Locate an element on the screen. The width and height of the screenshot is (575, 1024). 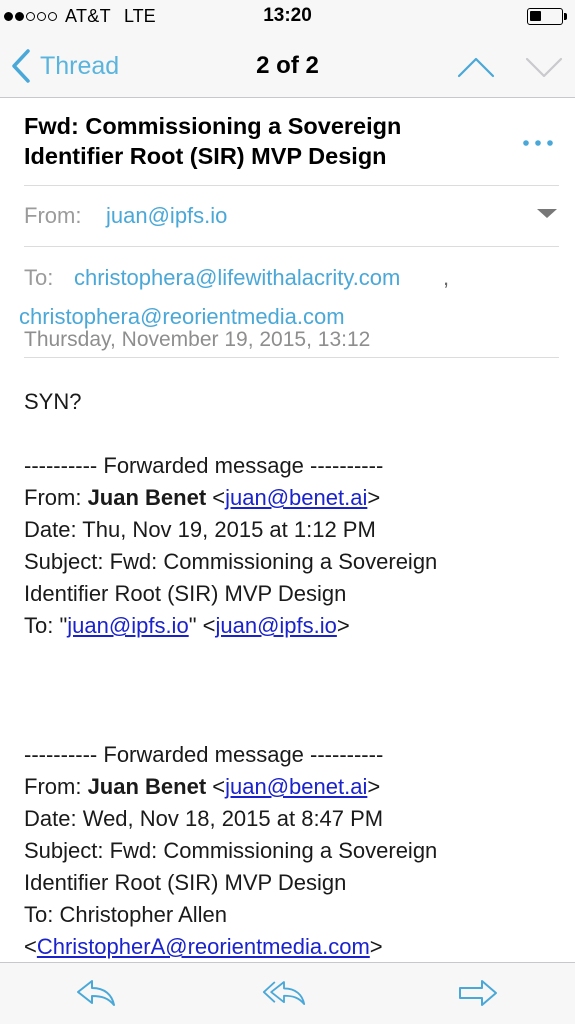
more-options-icon is located at coordinates (538, 143).